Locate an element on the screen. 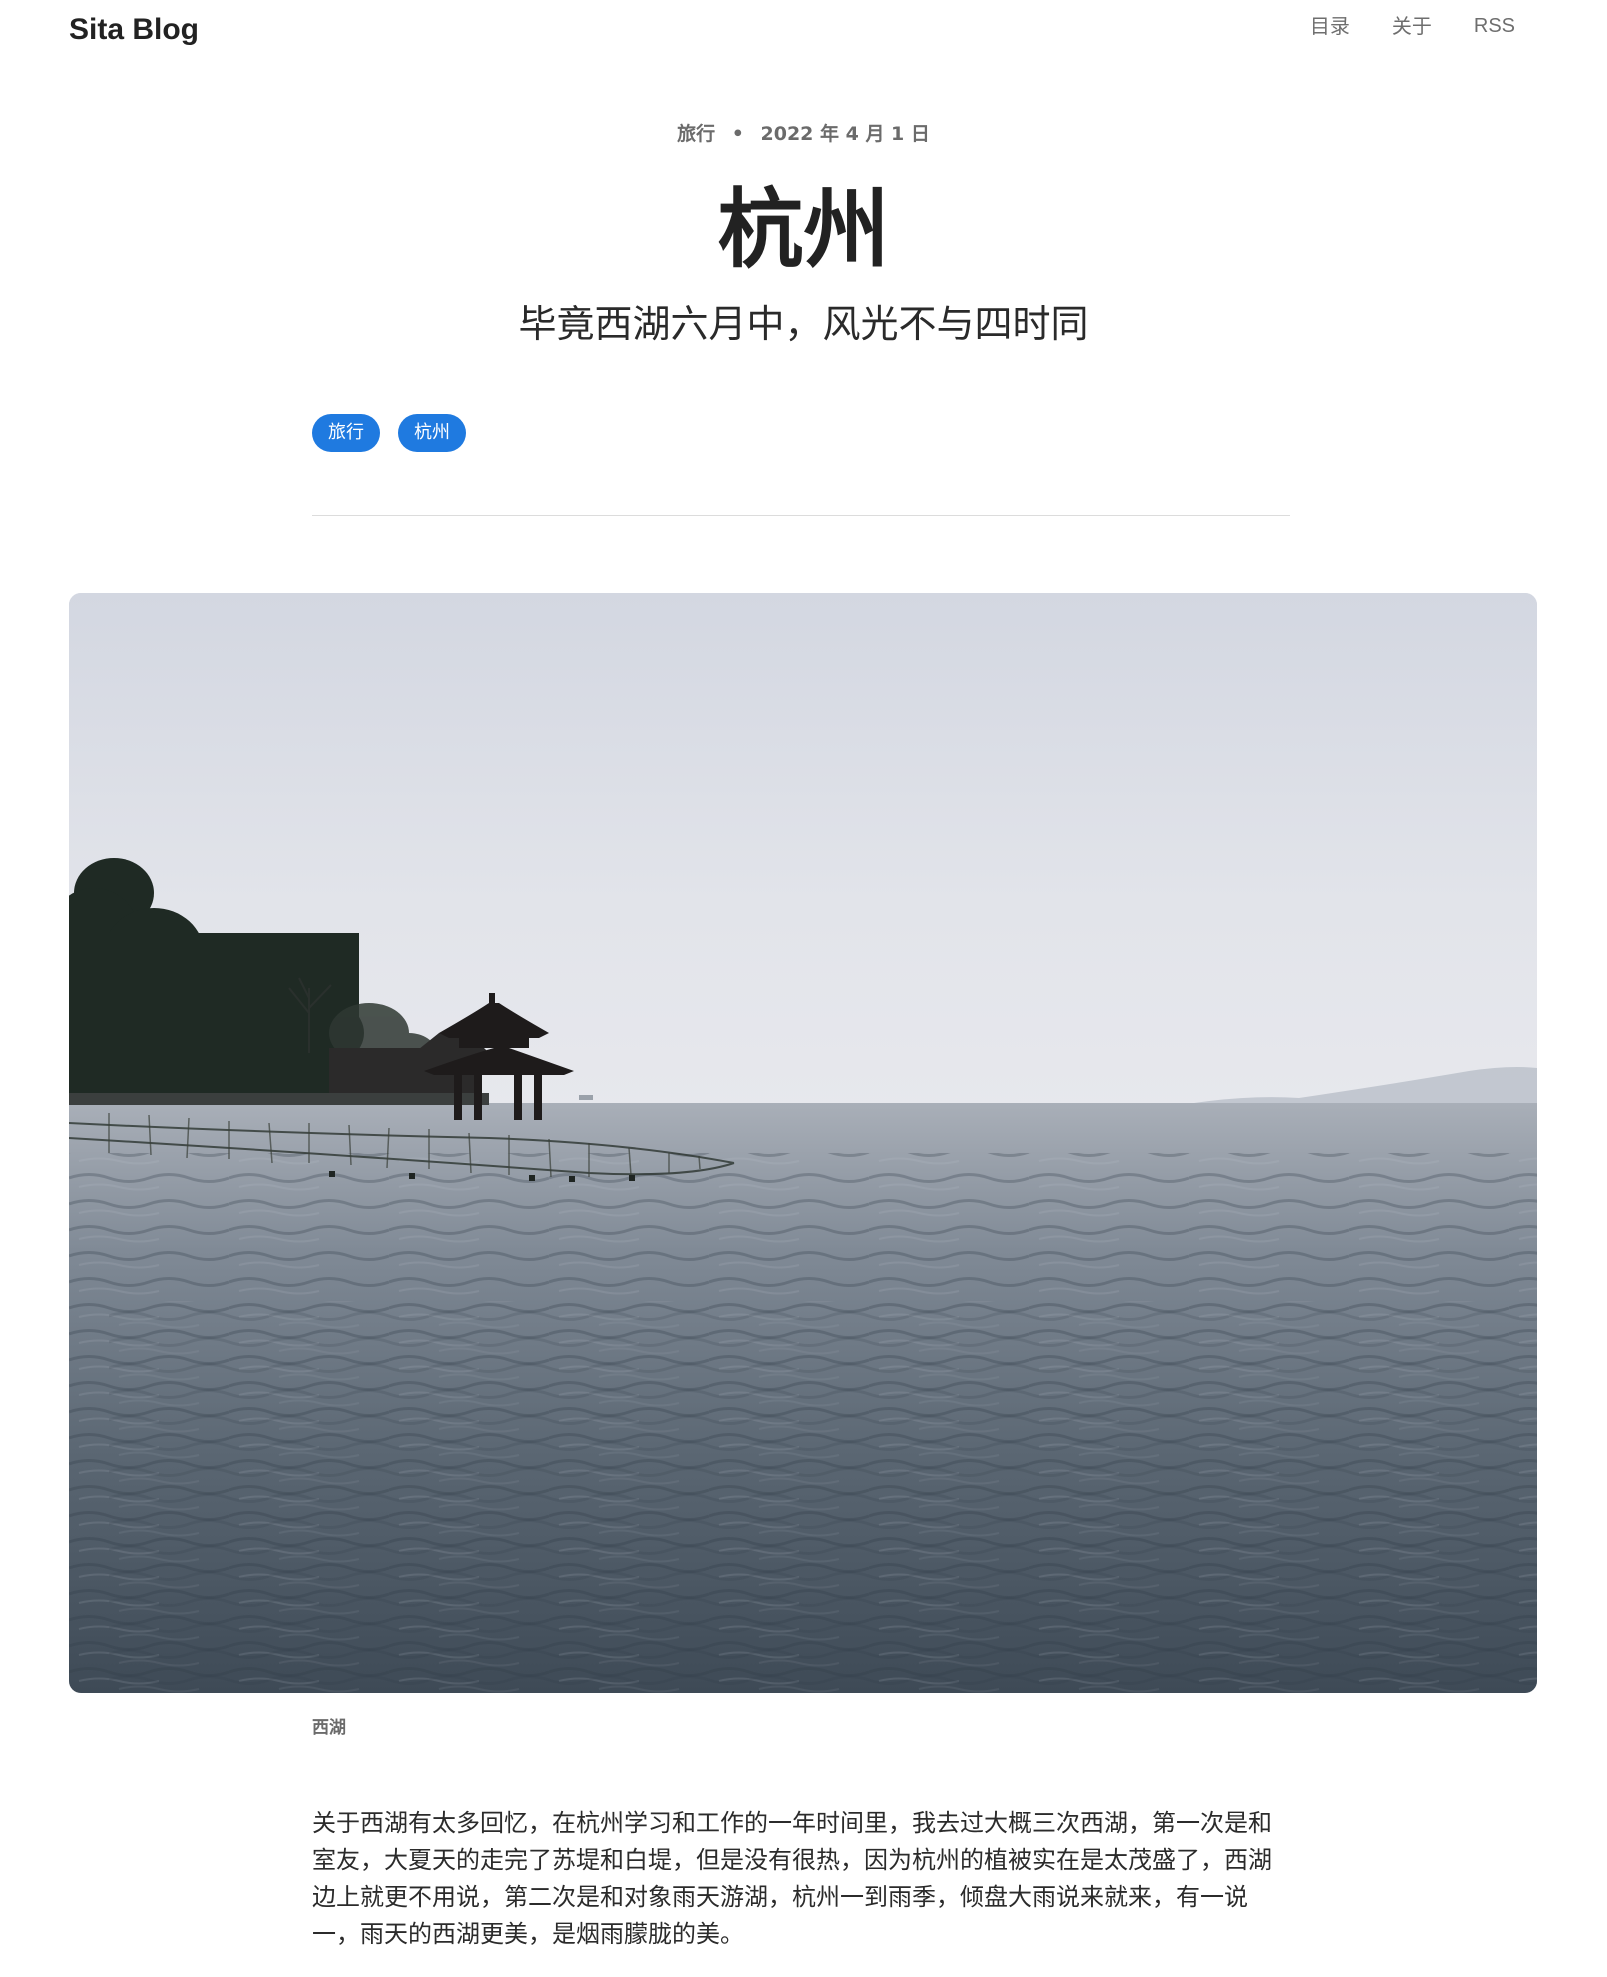  post-category-link: 旅行 is located at coordinates (696, 134).